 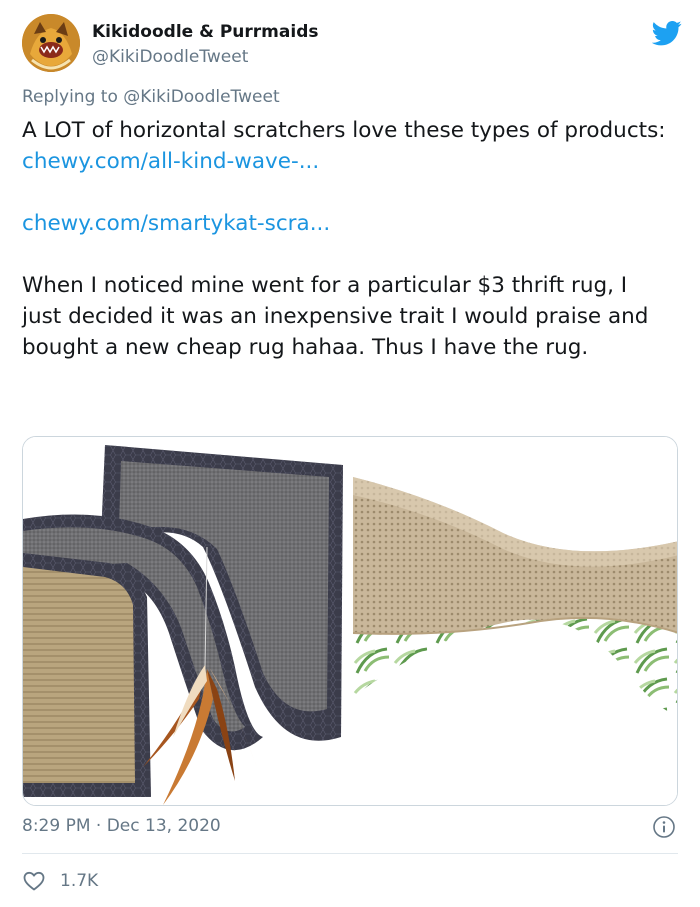 I want to click on tweet-timestamp: 8:29 PM · Dec 13, 2020, so click(x=121, y=826).